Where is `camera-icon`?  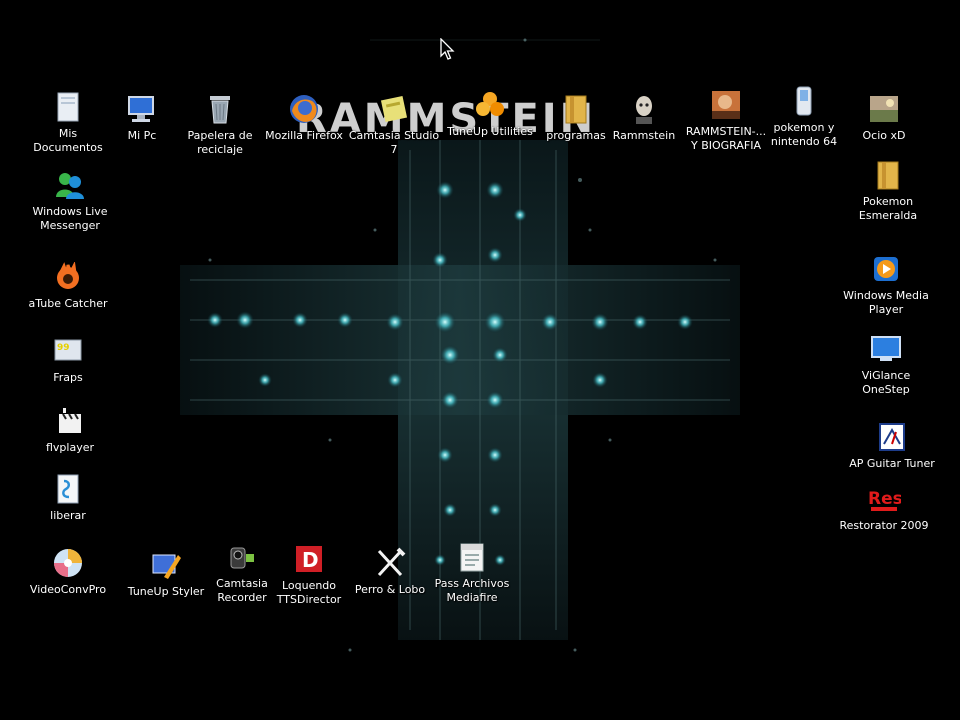 camera-icon is located at coordinates (242, 557).